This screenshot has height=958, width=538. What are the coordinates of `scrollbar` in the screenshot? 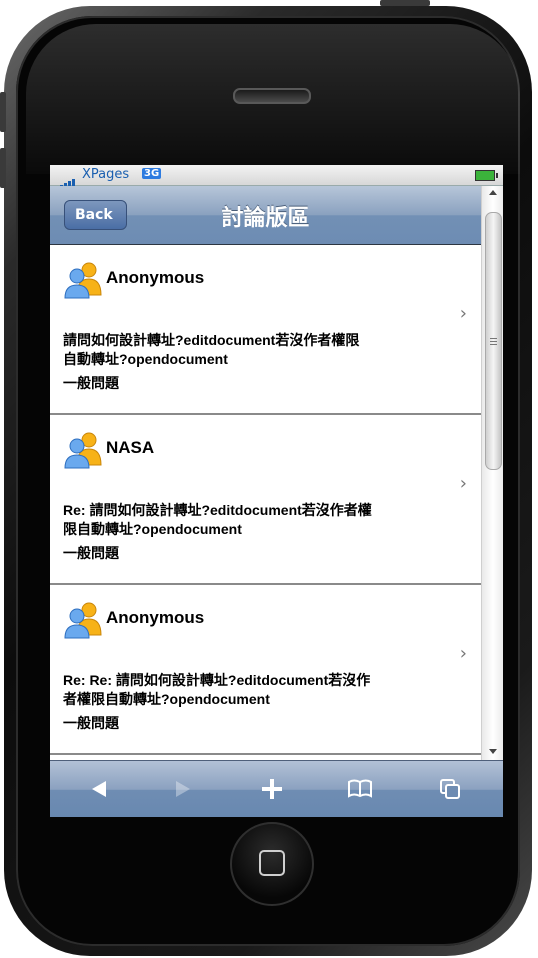 It's located at (492, 473).